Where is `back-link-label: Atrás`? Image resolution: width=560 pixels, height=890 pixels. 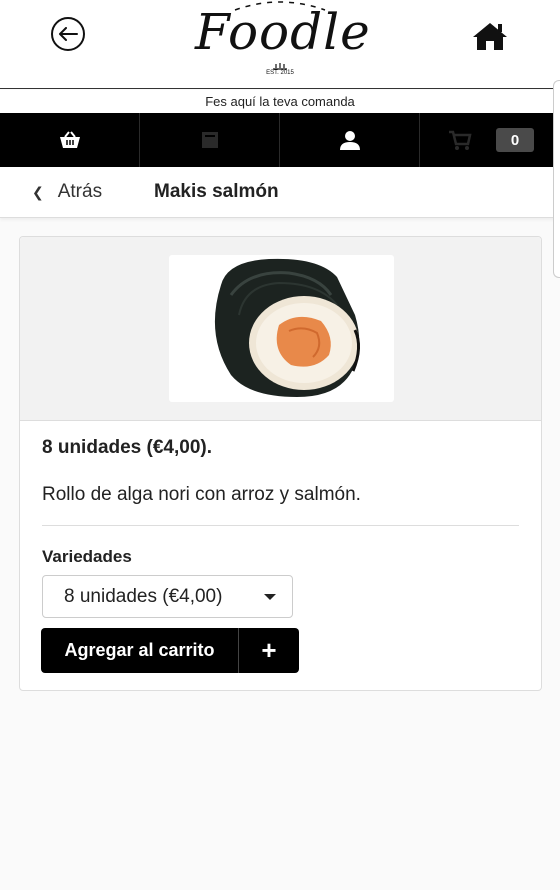 back-link-label: Atrás is located at coordinates (80, 191).